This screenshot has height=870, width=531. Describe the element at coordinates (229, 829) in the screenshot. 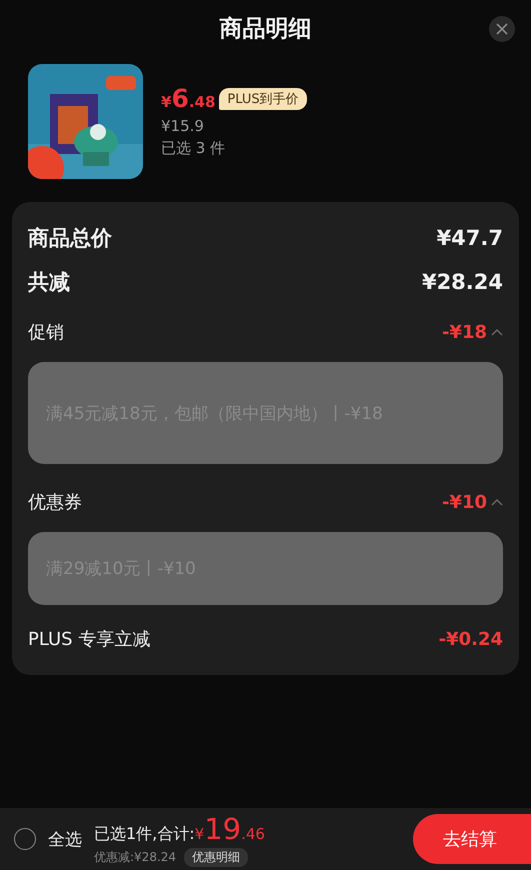

I see `total-price: ¥19.46` at that location.